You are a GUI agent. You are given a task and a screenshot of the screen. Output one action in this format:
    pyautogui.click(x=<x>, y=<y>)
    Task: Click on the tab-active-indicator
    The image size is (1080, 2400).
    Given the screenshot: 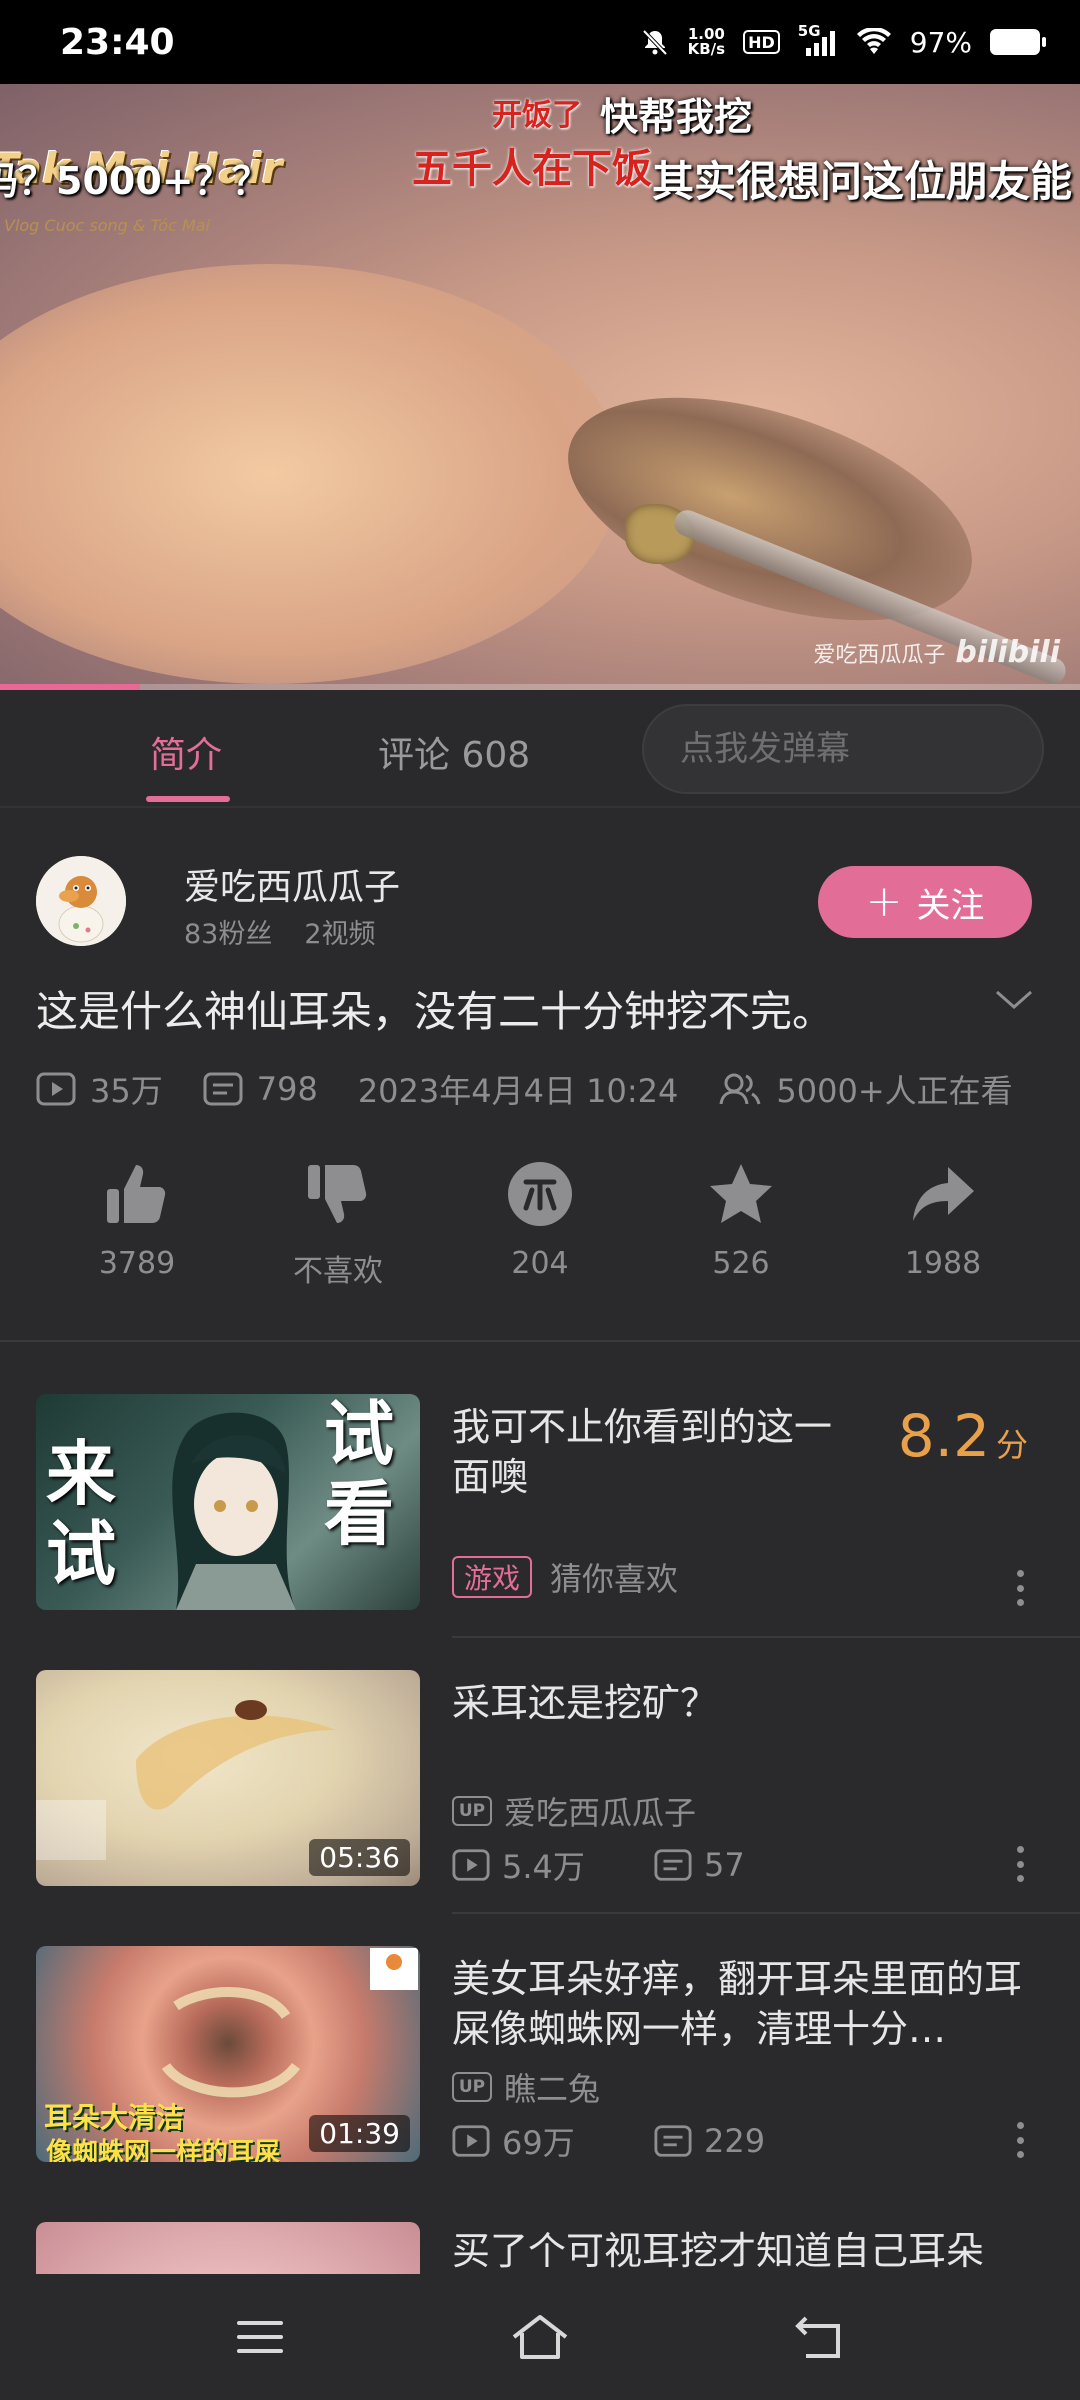 What is the action you would take?
    pyautogui.click(x=188, y=799)
    